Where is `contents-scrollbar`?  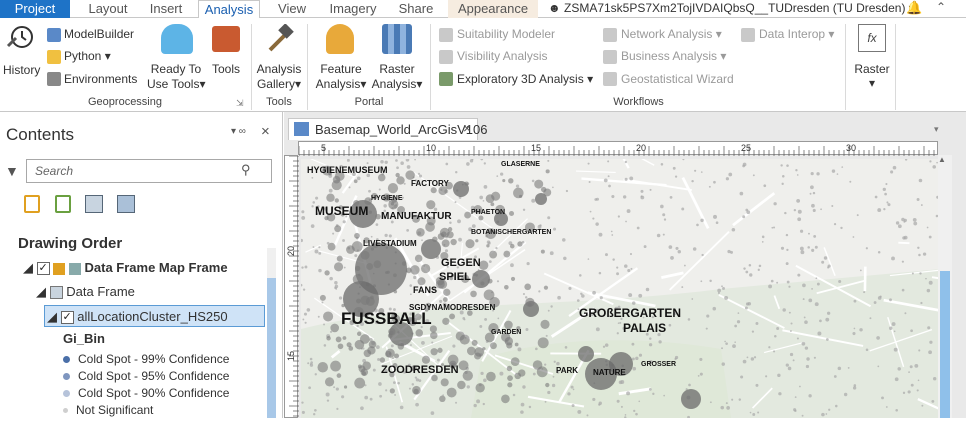 contents-scrollbar is located at coordinates (271, 333).